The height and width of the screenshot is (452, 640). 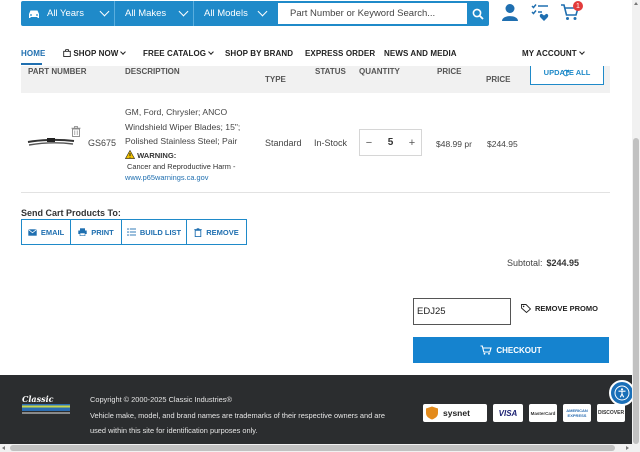 What do you see at coordinates (82, 232) in the screenshot?
I see `printer-icon` at bounding box center [82, 232].